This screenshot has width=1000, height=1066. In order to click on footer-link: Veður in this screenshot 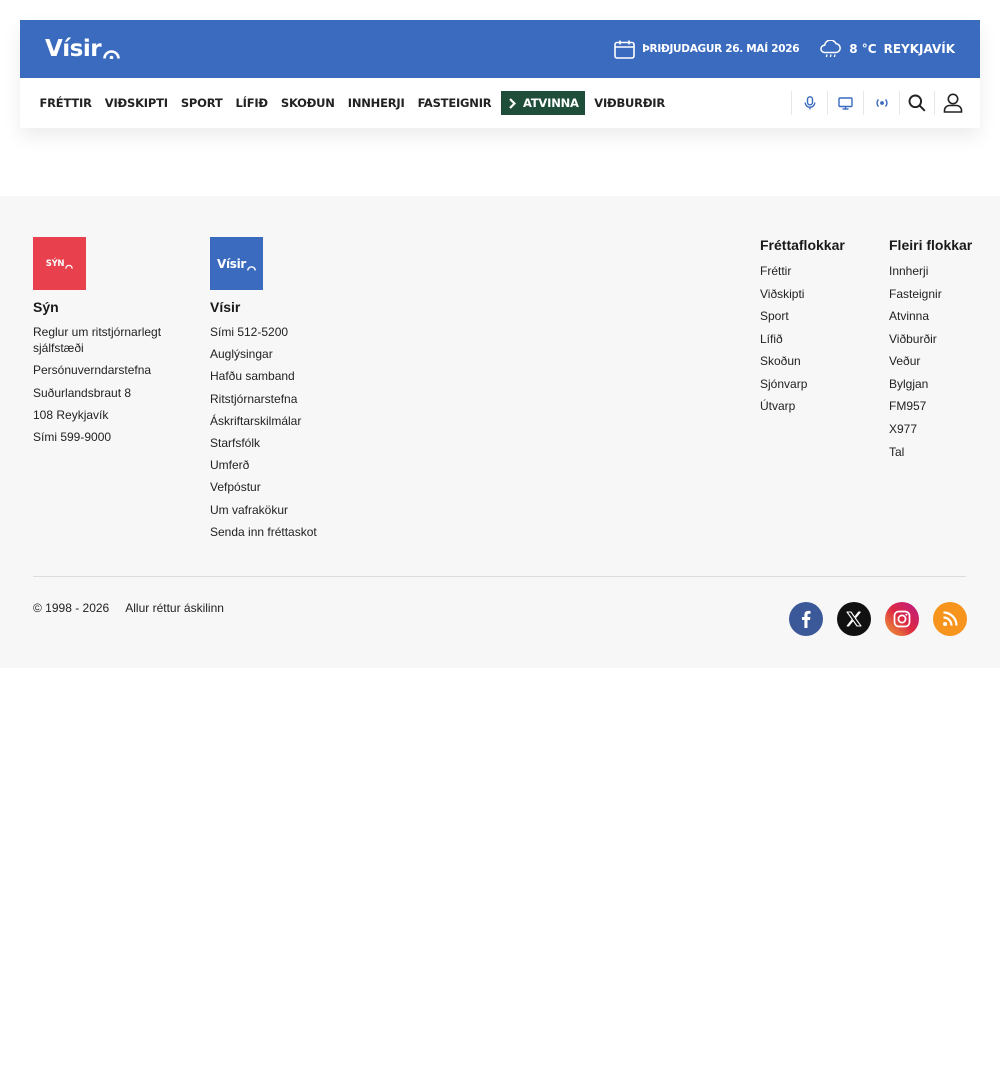, I will do `click(930, 361)`.